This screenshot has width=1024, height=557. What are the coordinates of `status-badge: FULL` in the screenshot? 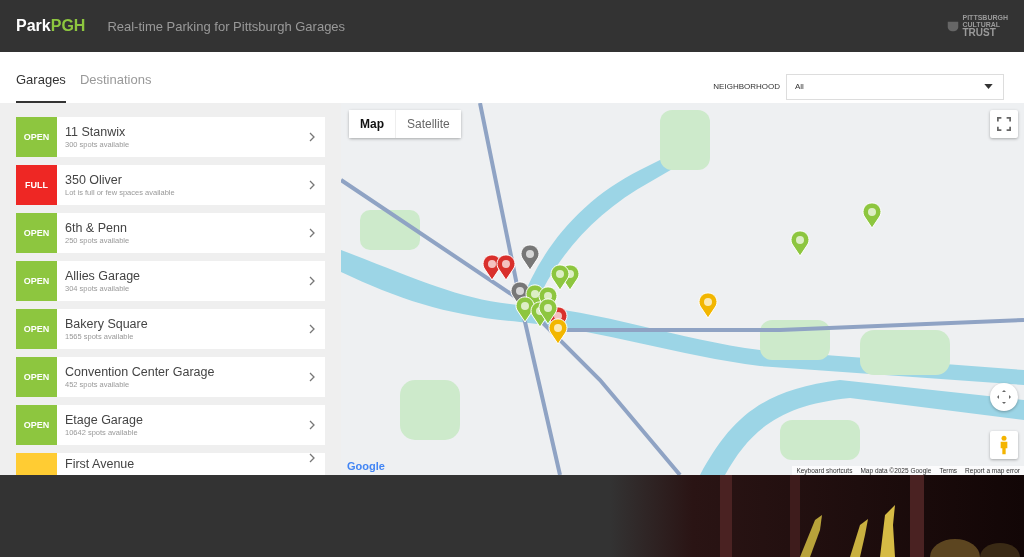 It's located at (36, 185).